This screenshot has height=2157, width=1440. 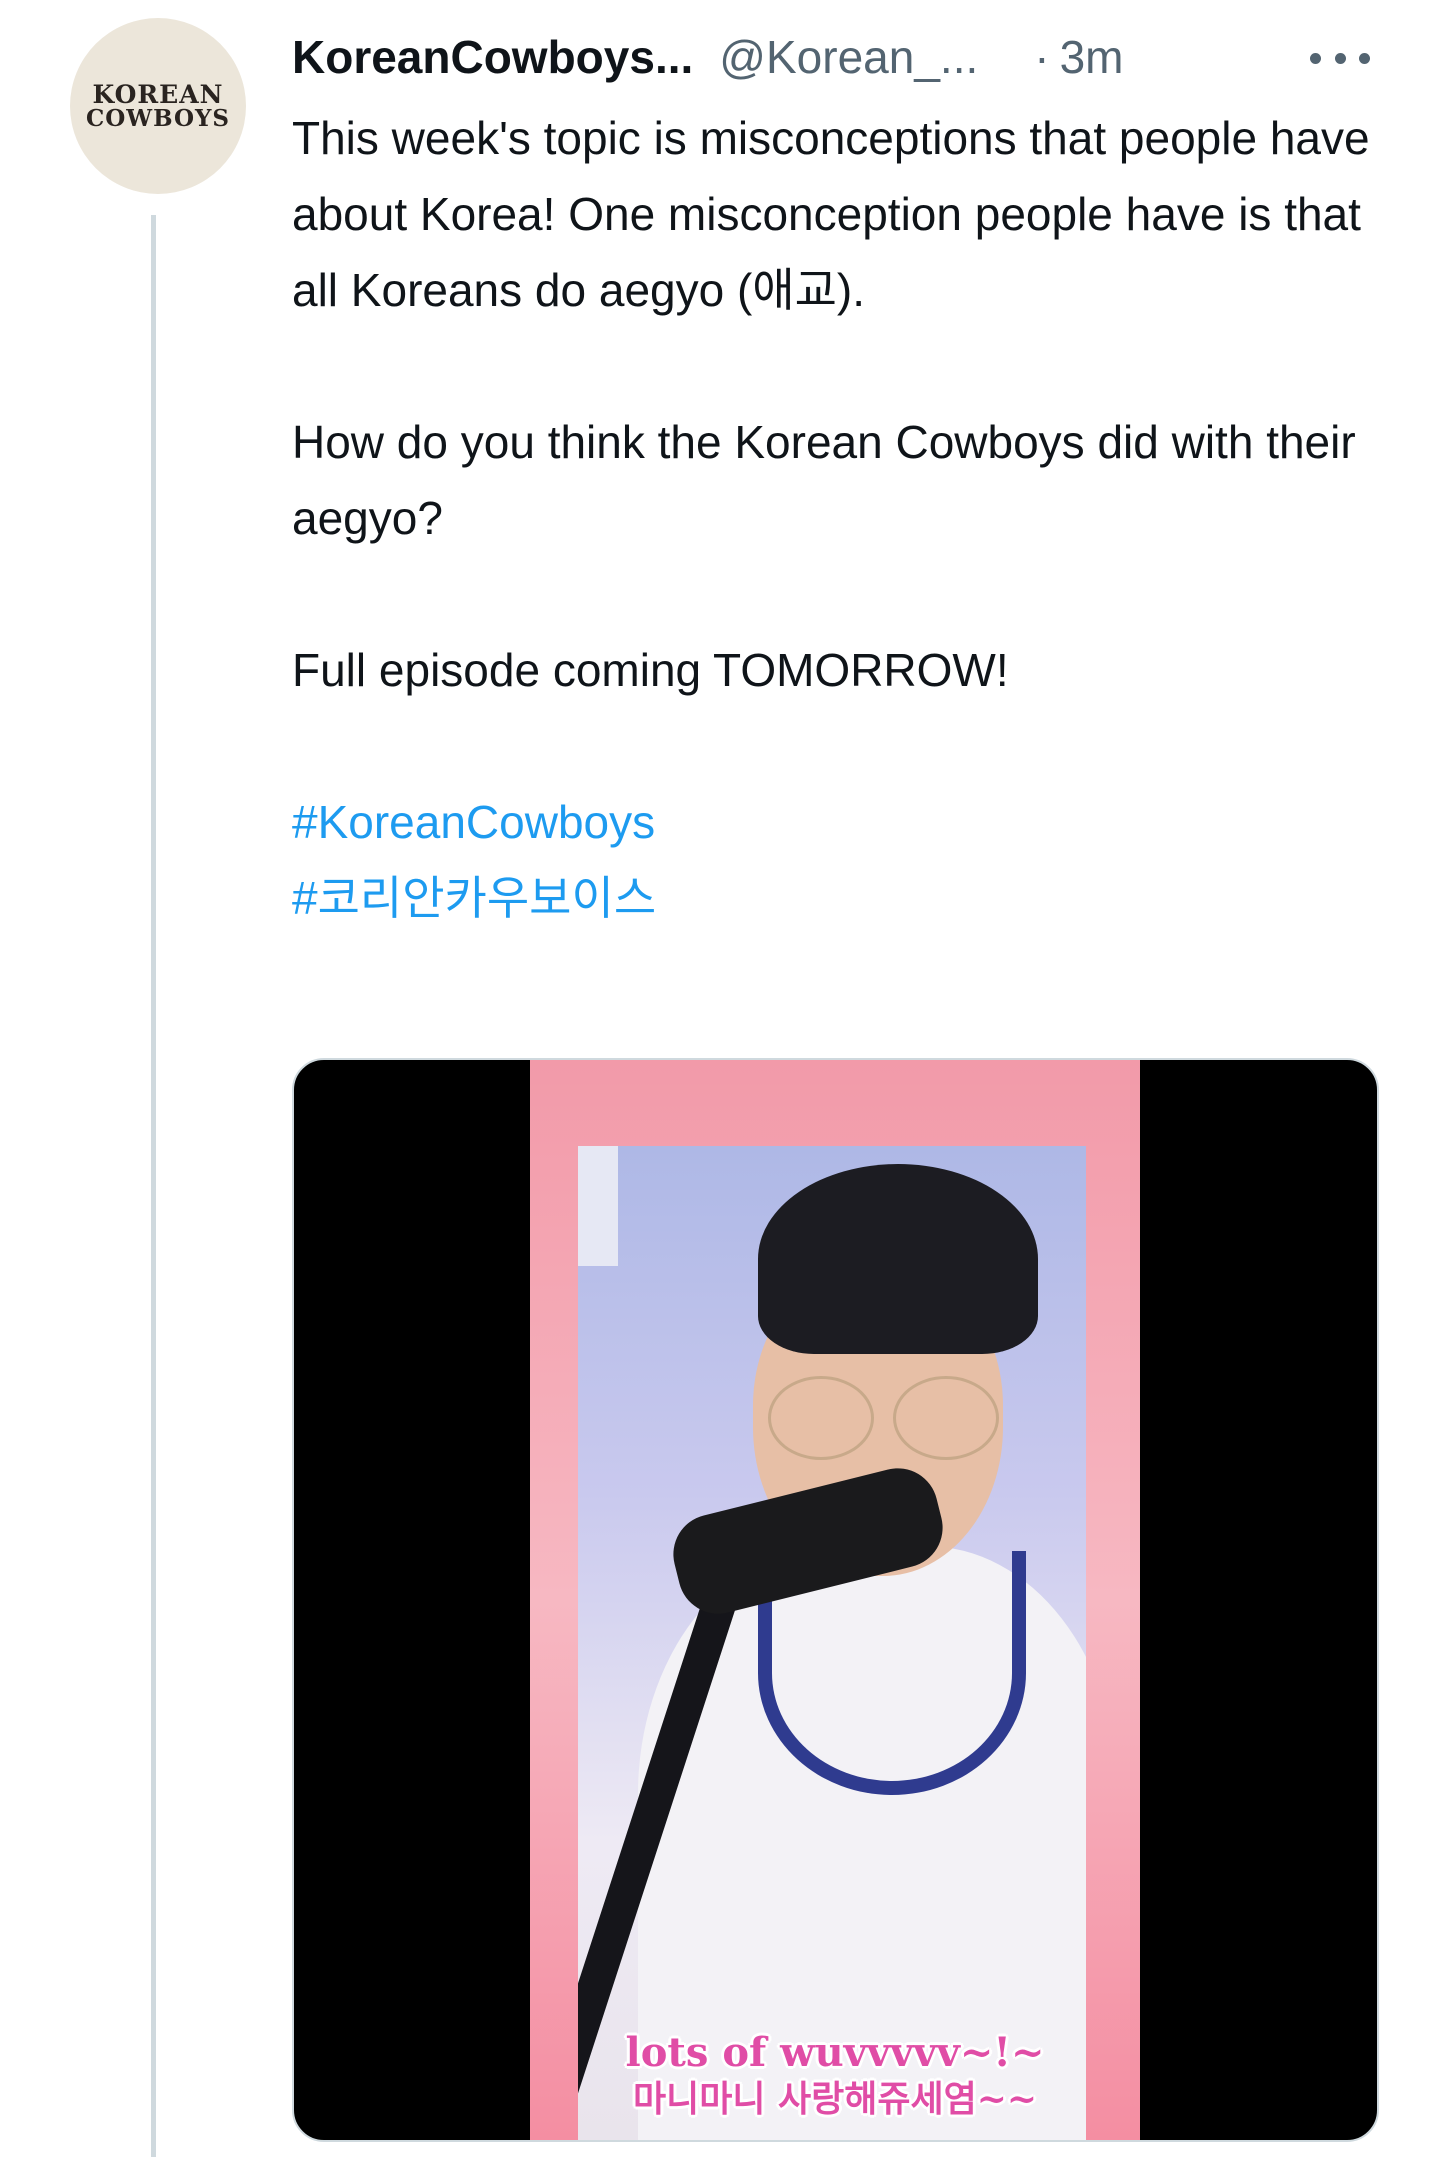 What do you see at coordinates (158, 94) in the screenshot?
I see `avatar-logo-line1: KOREAN` at bounding box center [158, 94].